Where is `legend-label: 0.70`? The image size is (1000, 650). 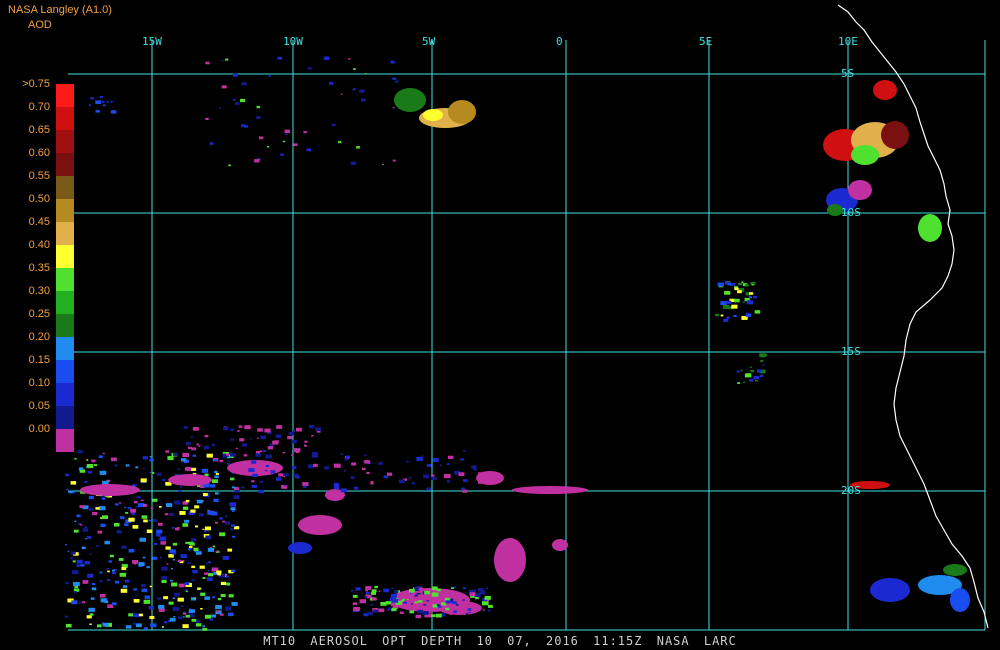
legend-label: 0.70 is located at coordinates (39, 107).